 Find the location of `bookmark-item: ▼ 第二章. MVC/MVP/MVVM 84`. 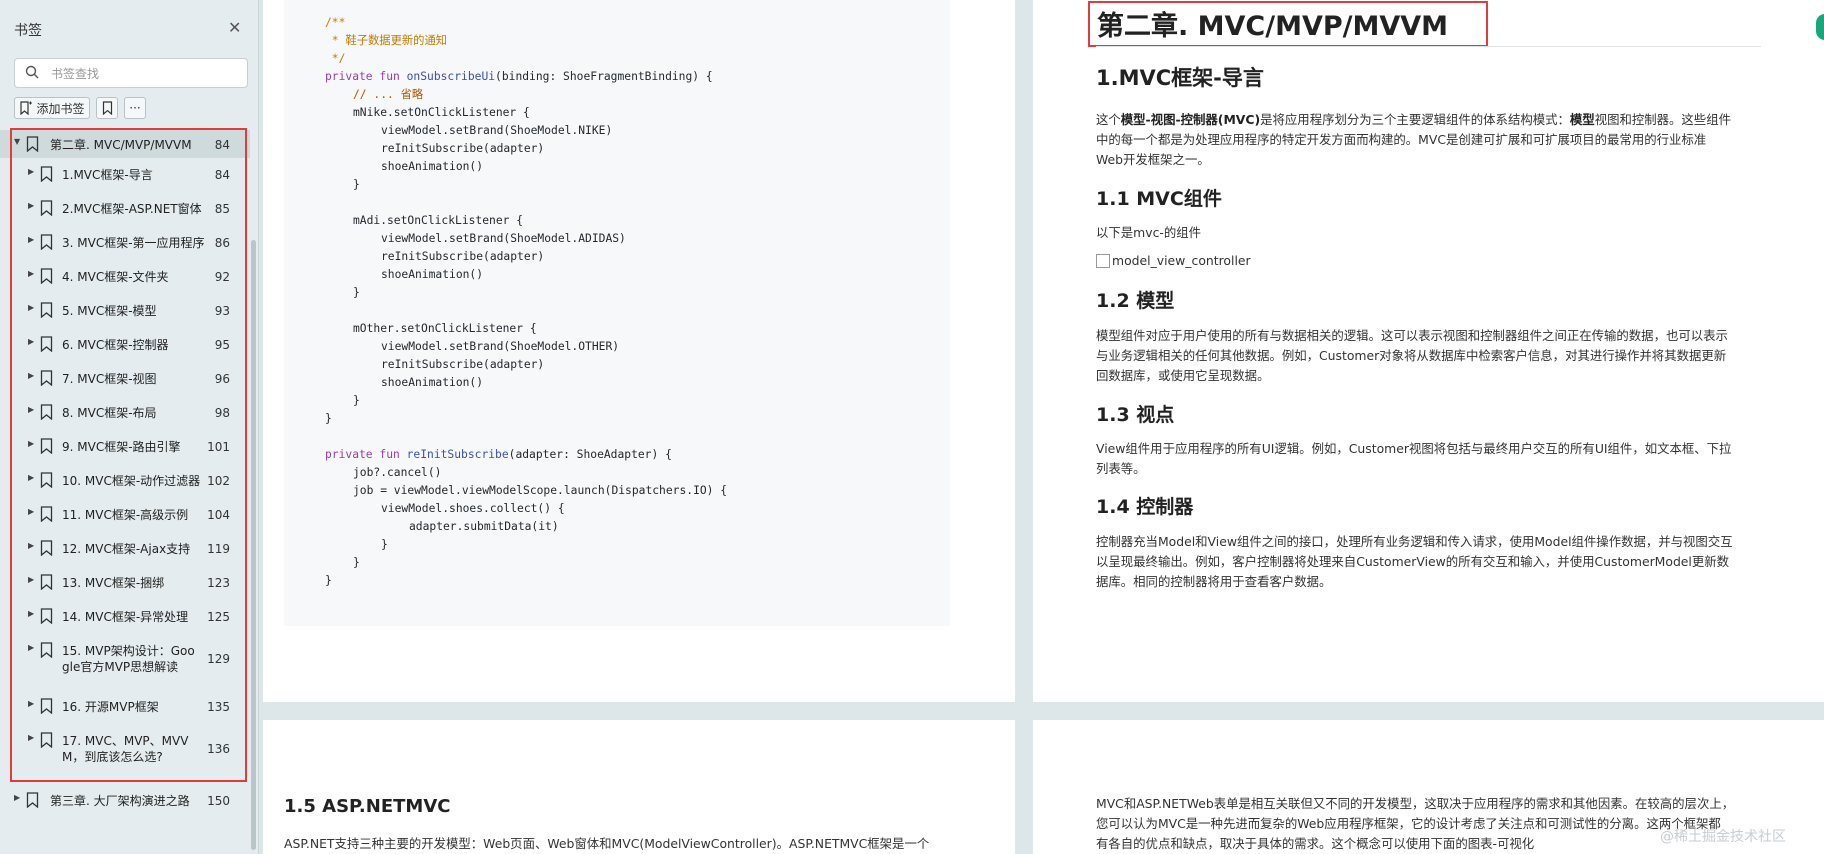

bookmark-item: ▼ 第二章. MVC/MVP/MVVM 84 is located at coordinates (125, 144).